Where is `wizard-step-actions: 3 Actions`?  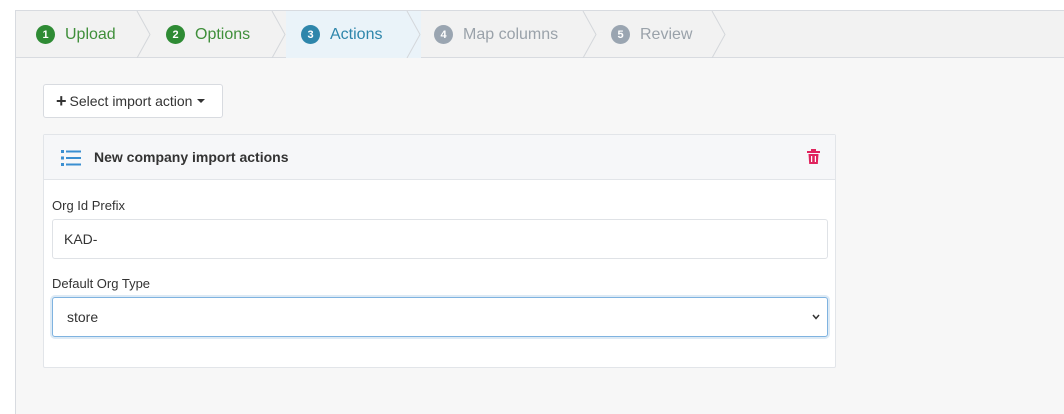
wizard-step-actions: 3 Actions is located at coordinates (341, 34).